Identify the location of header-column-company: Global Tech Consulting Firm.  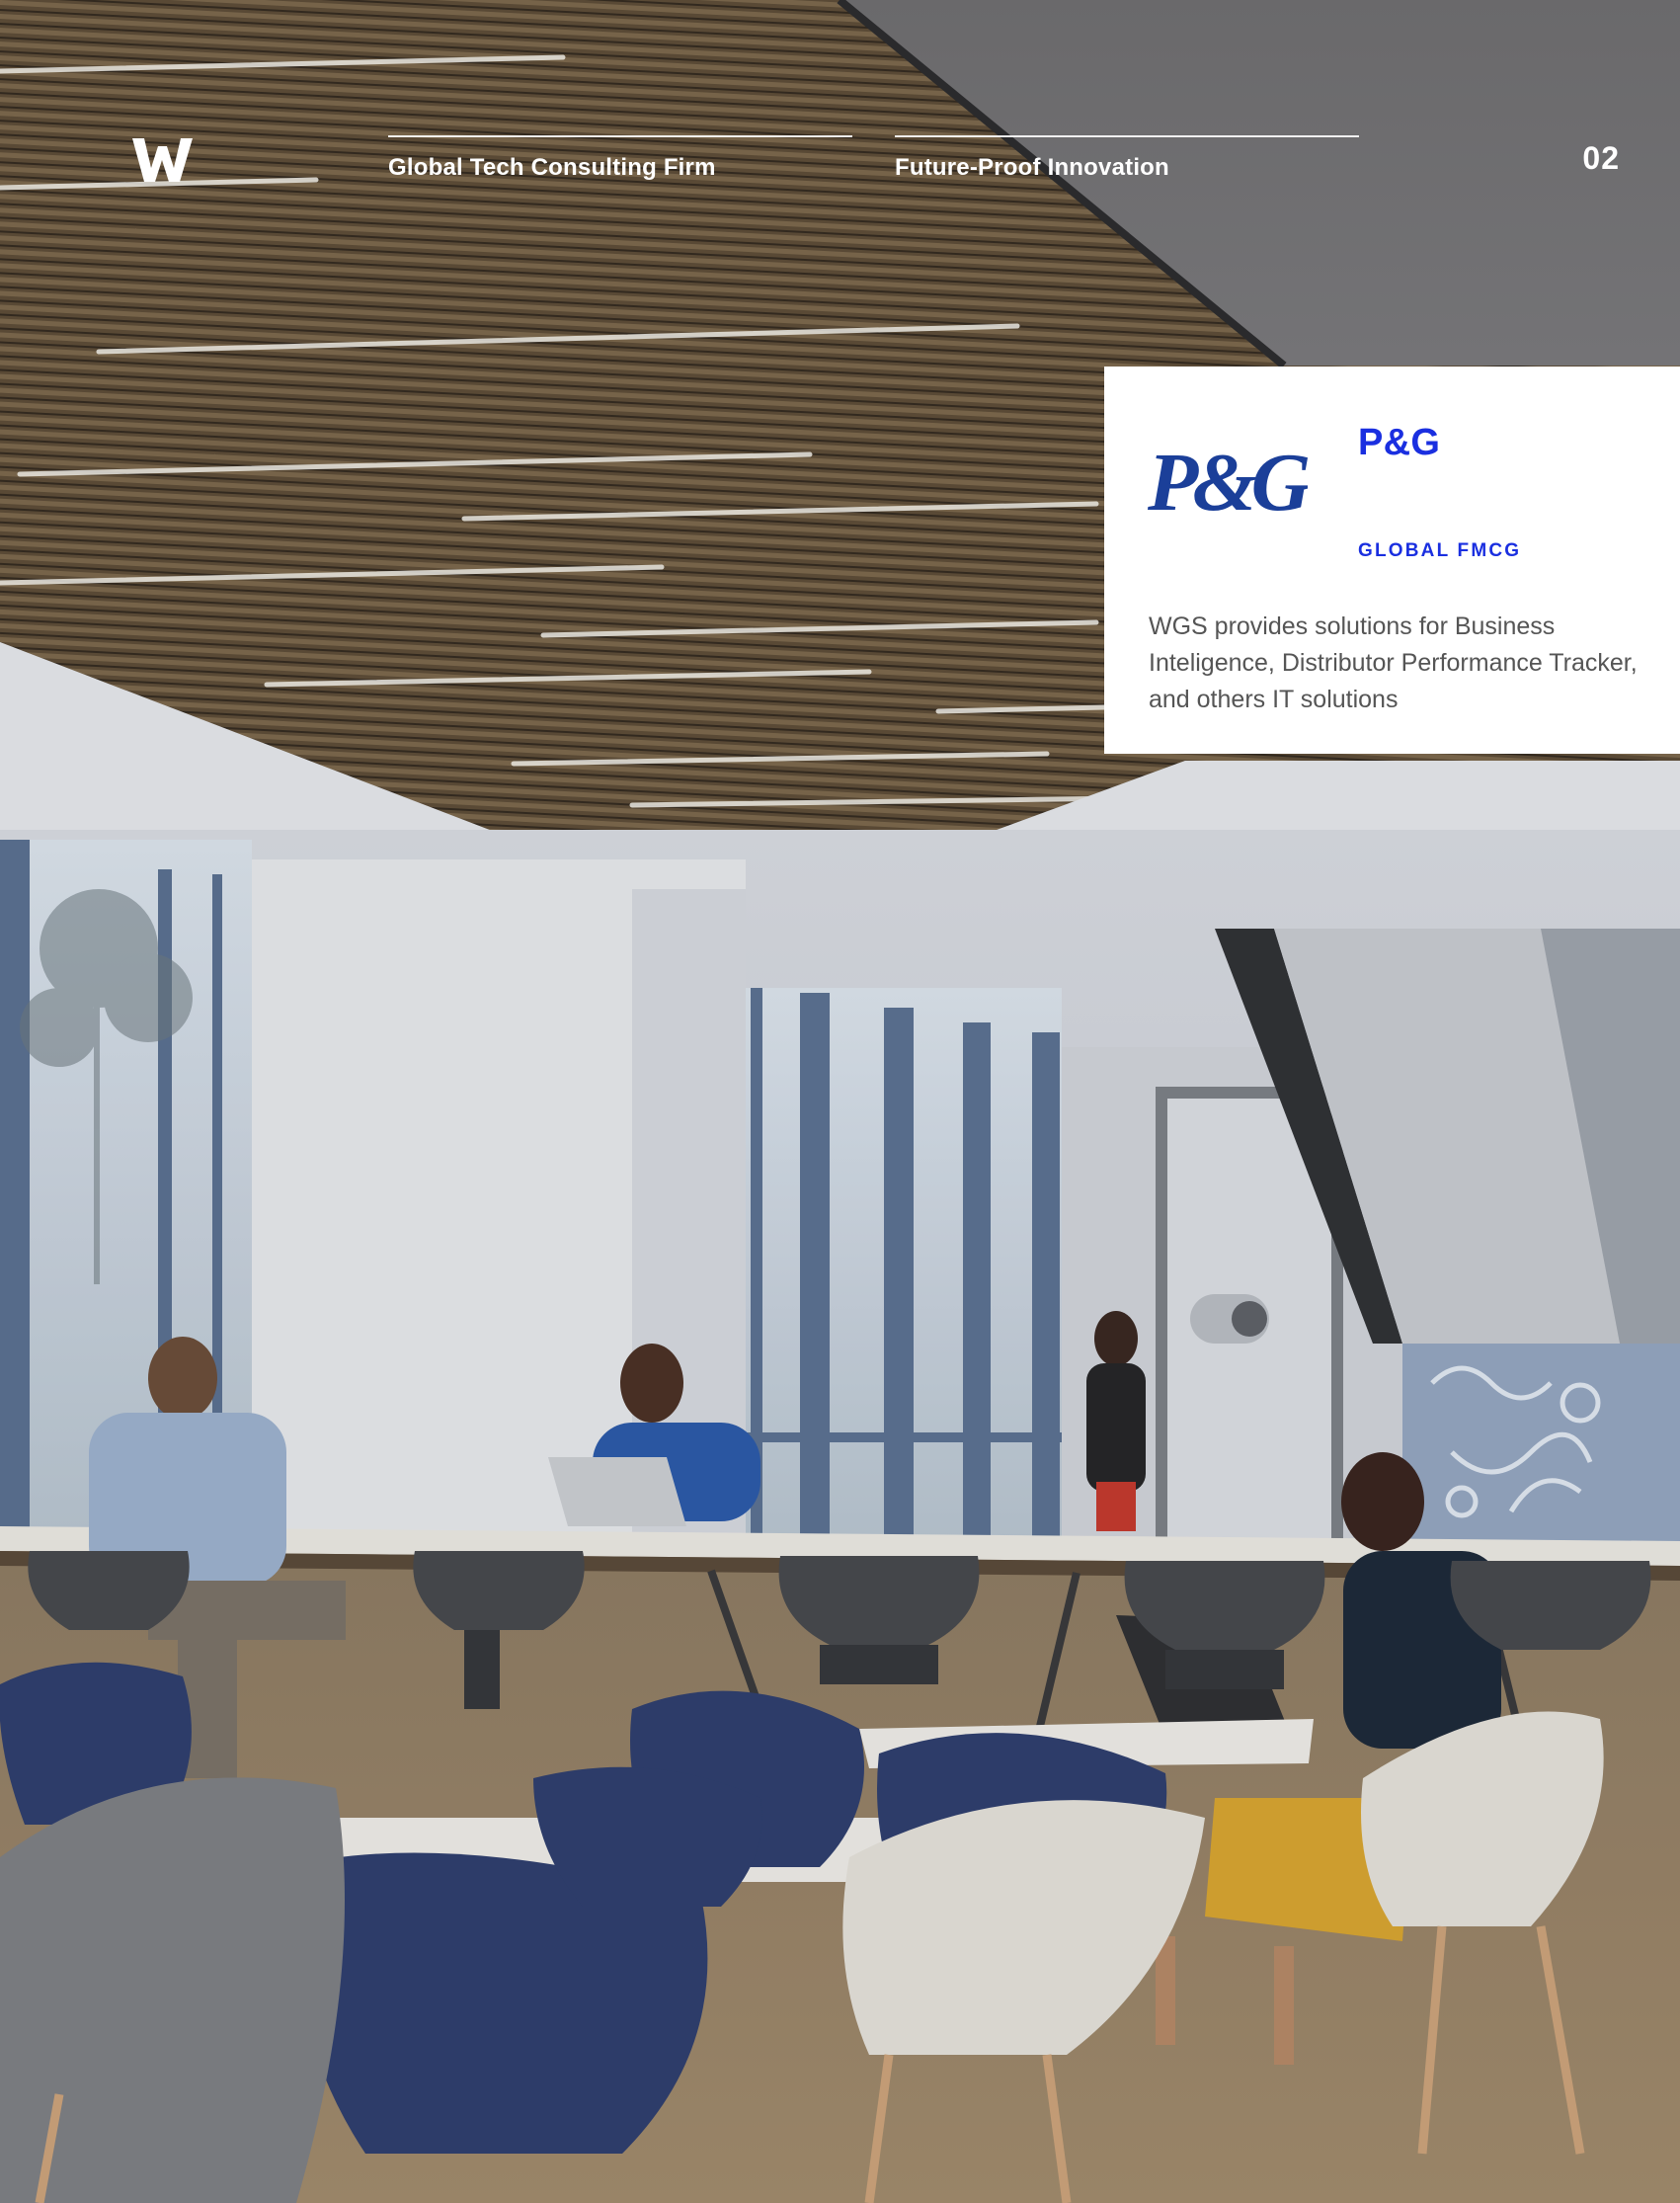
(620, 159).